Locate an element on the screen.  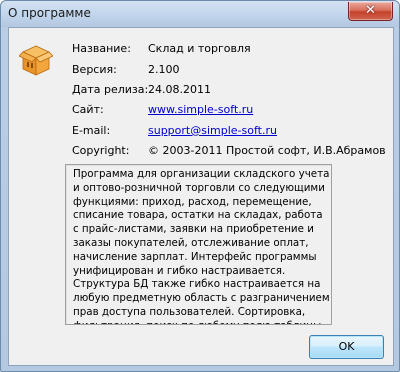
copyright-value: © 2003-2011 Простой софт, И.В.Абрамов is located at coordinates (267, 150).